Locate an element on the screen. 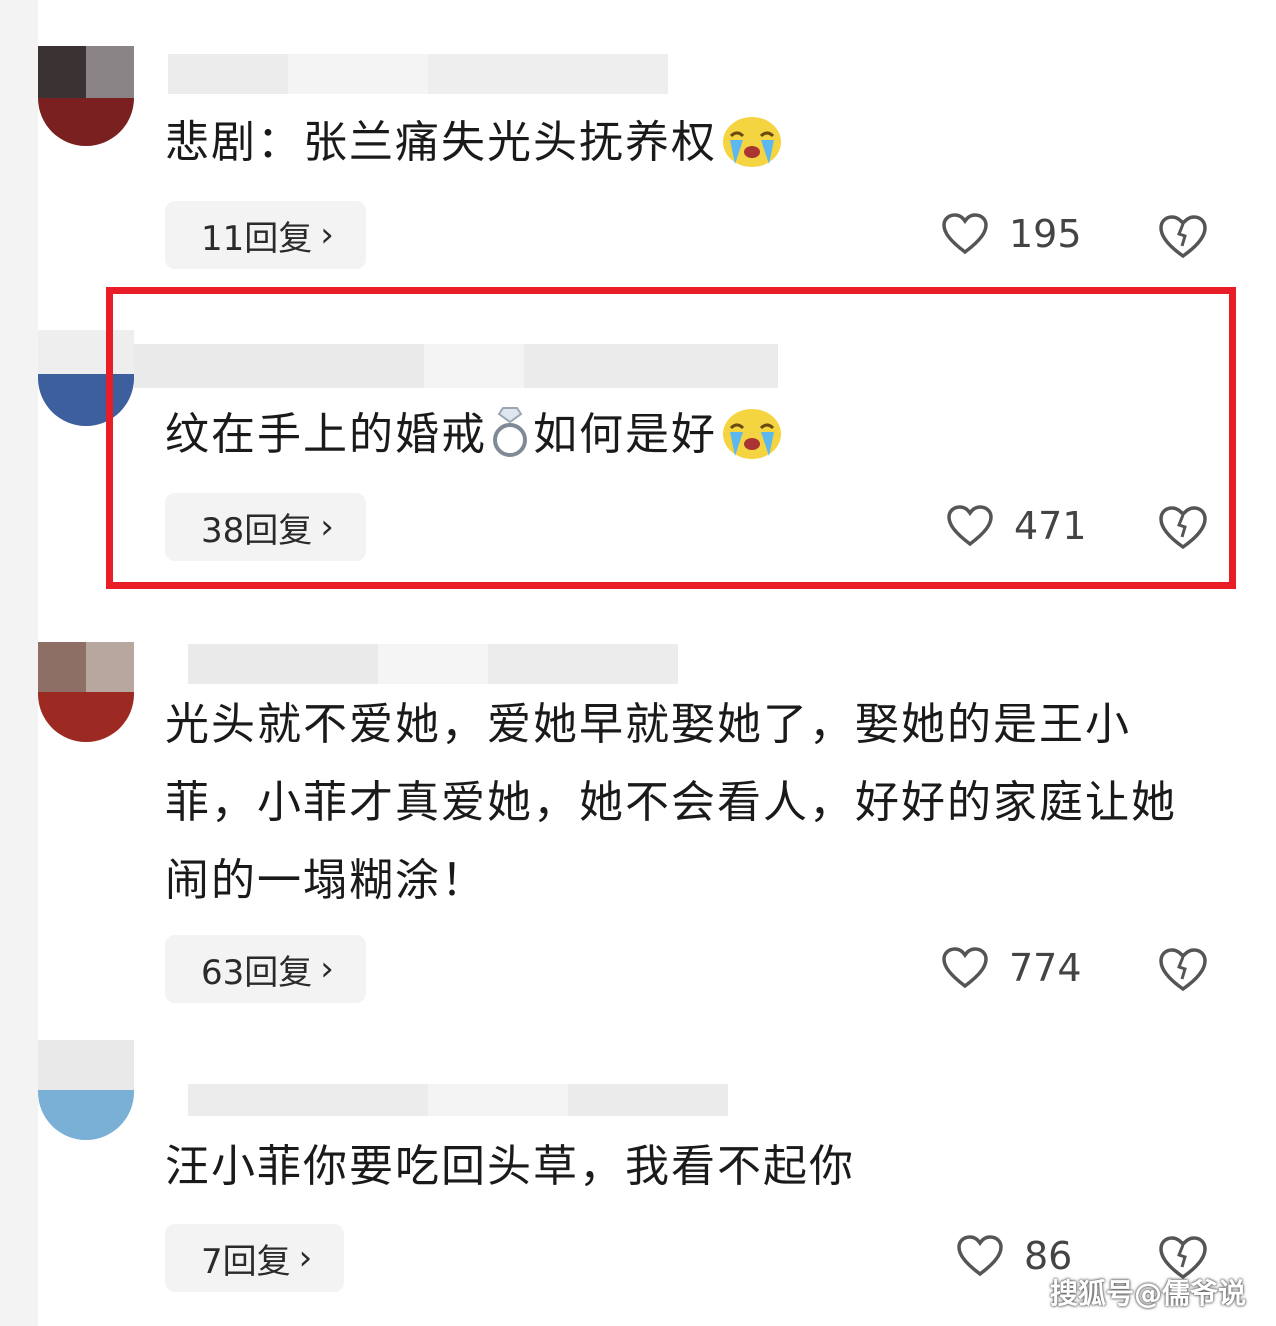  left-margin is located at coordinates (19, 663).